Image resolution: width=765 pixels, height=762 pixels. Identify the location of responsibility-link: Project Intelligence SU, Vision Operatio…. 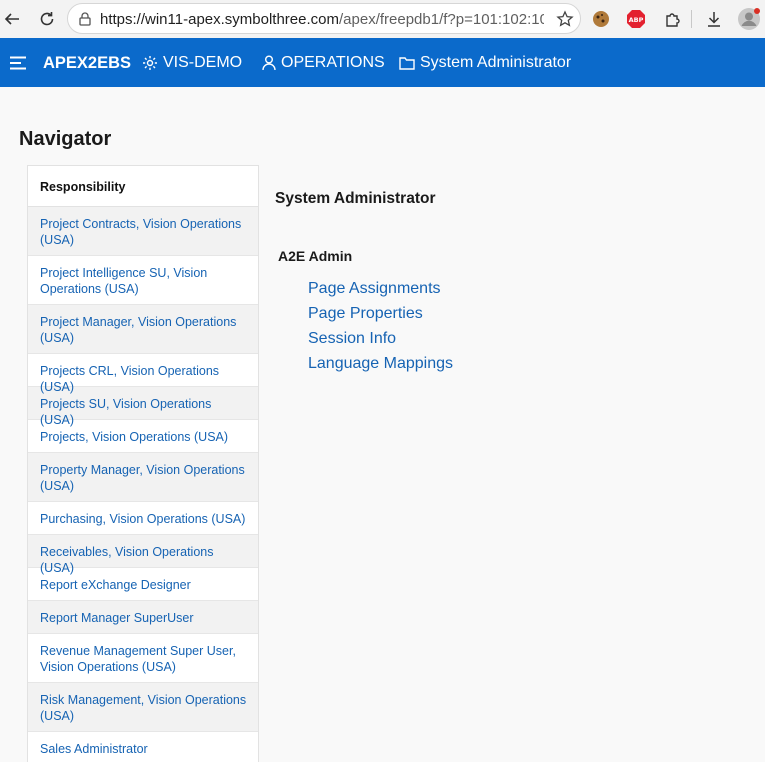
(143, 280).